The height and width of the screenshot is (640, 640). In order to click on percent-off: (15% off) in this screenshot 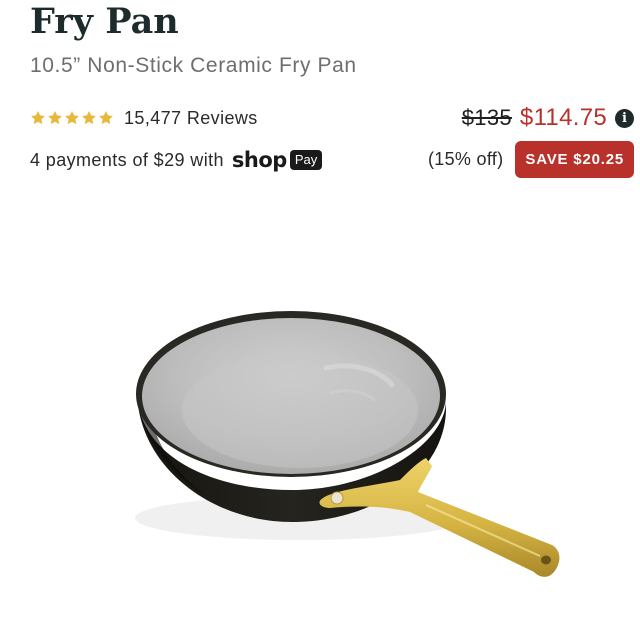, I will do `click(466, 158)`.